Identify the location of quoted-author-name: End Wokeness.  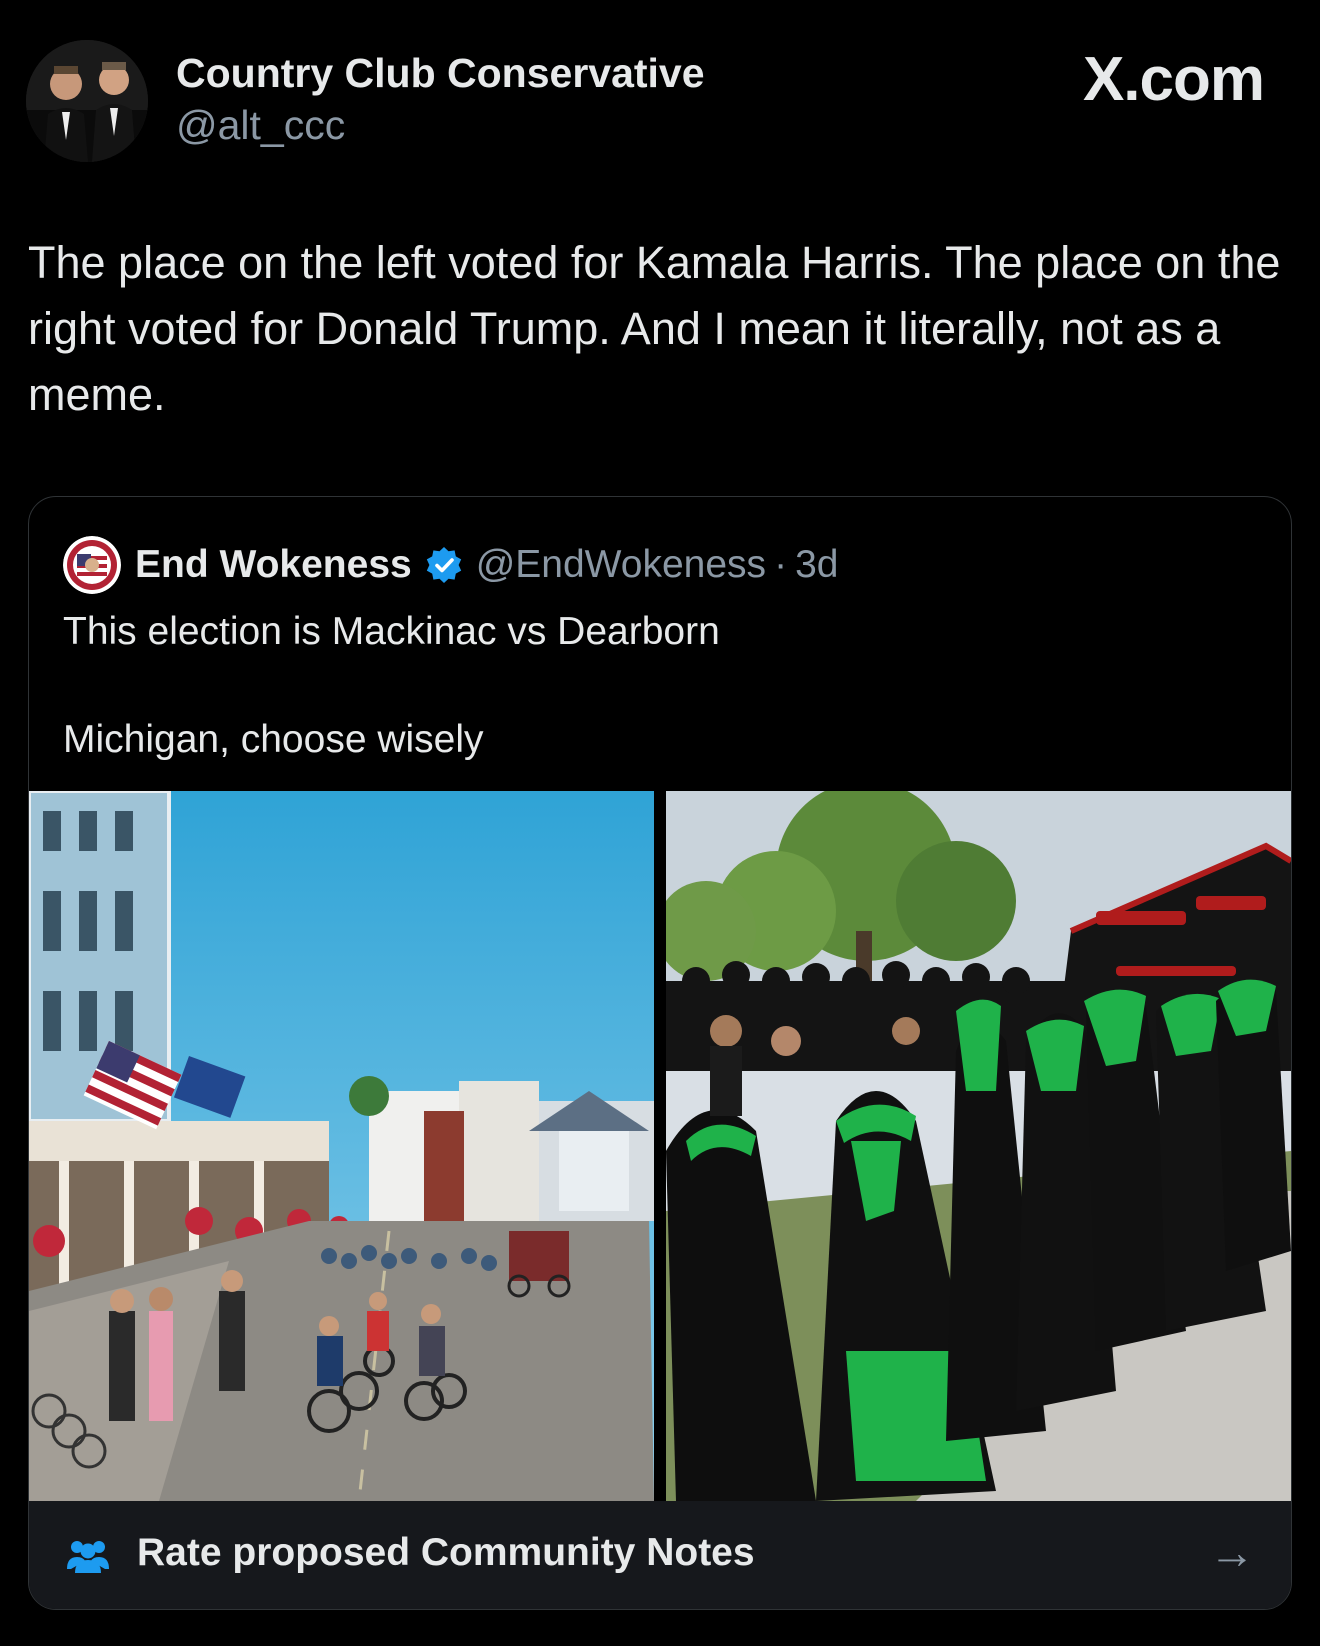
(273, 565).